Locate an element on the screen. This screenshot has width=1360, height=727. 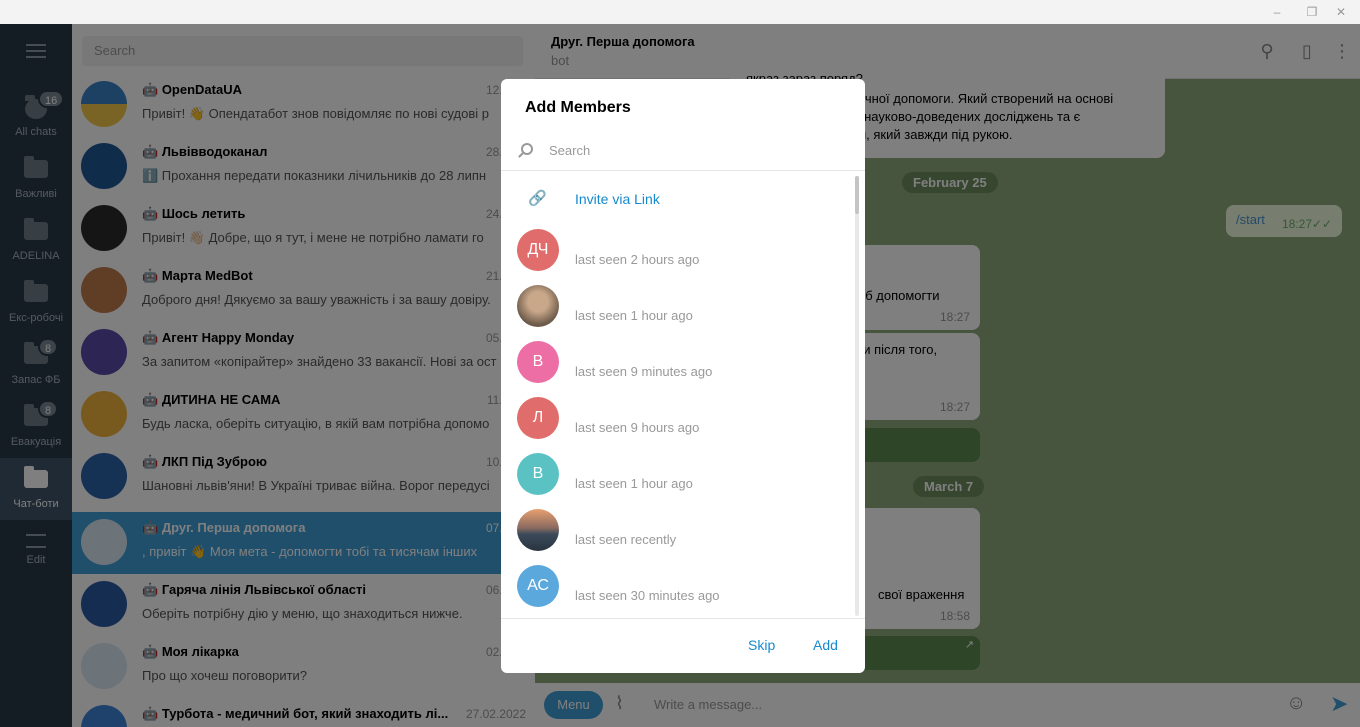
avatar: ДЧ is located at coordinates (538, 250).